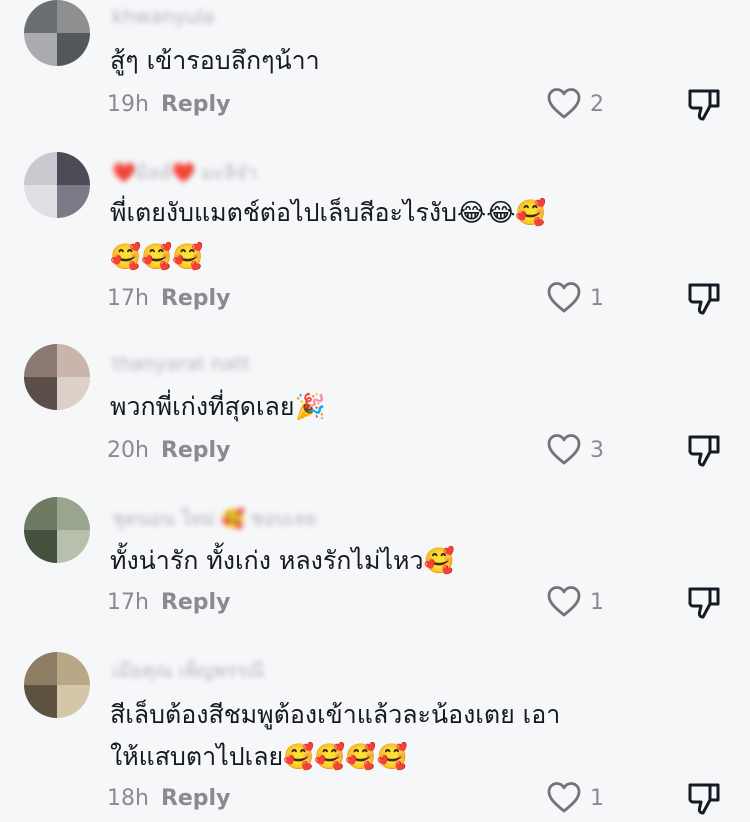  Describe the element at coordinates (128, 450) in the screenshot. I see `comment-time: 20h` at that location.